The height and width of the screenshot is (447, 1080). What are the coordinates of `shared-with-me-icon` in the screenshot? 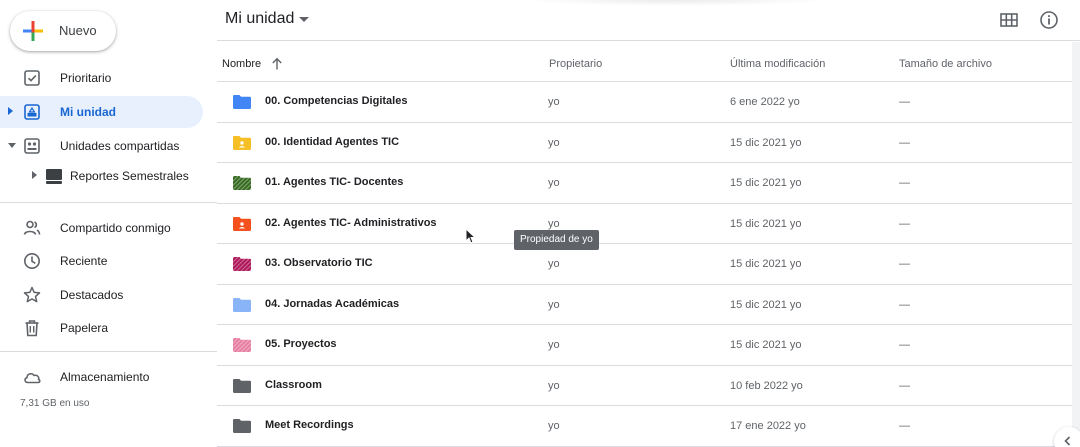 It's located at (32, 227).